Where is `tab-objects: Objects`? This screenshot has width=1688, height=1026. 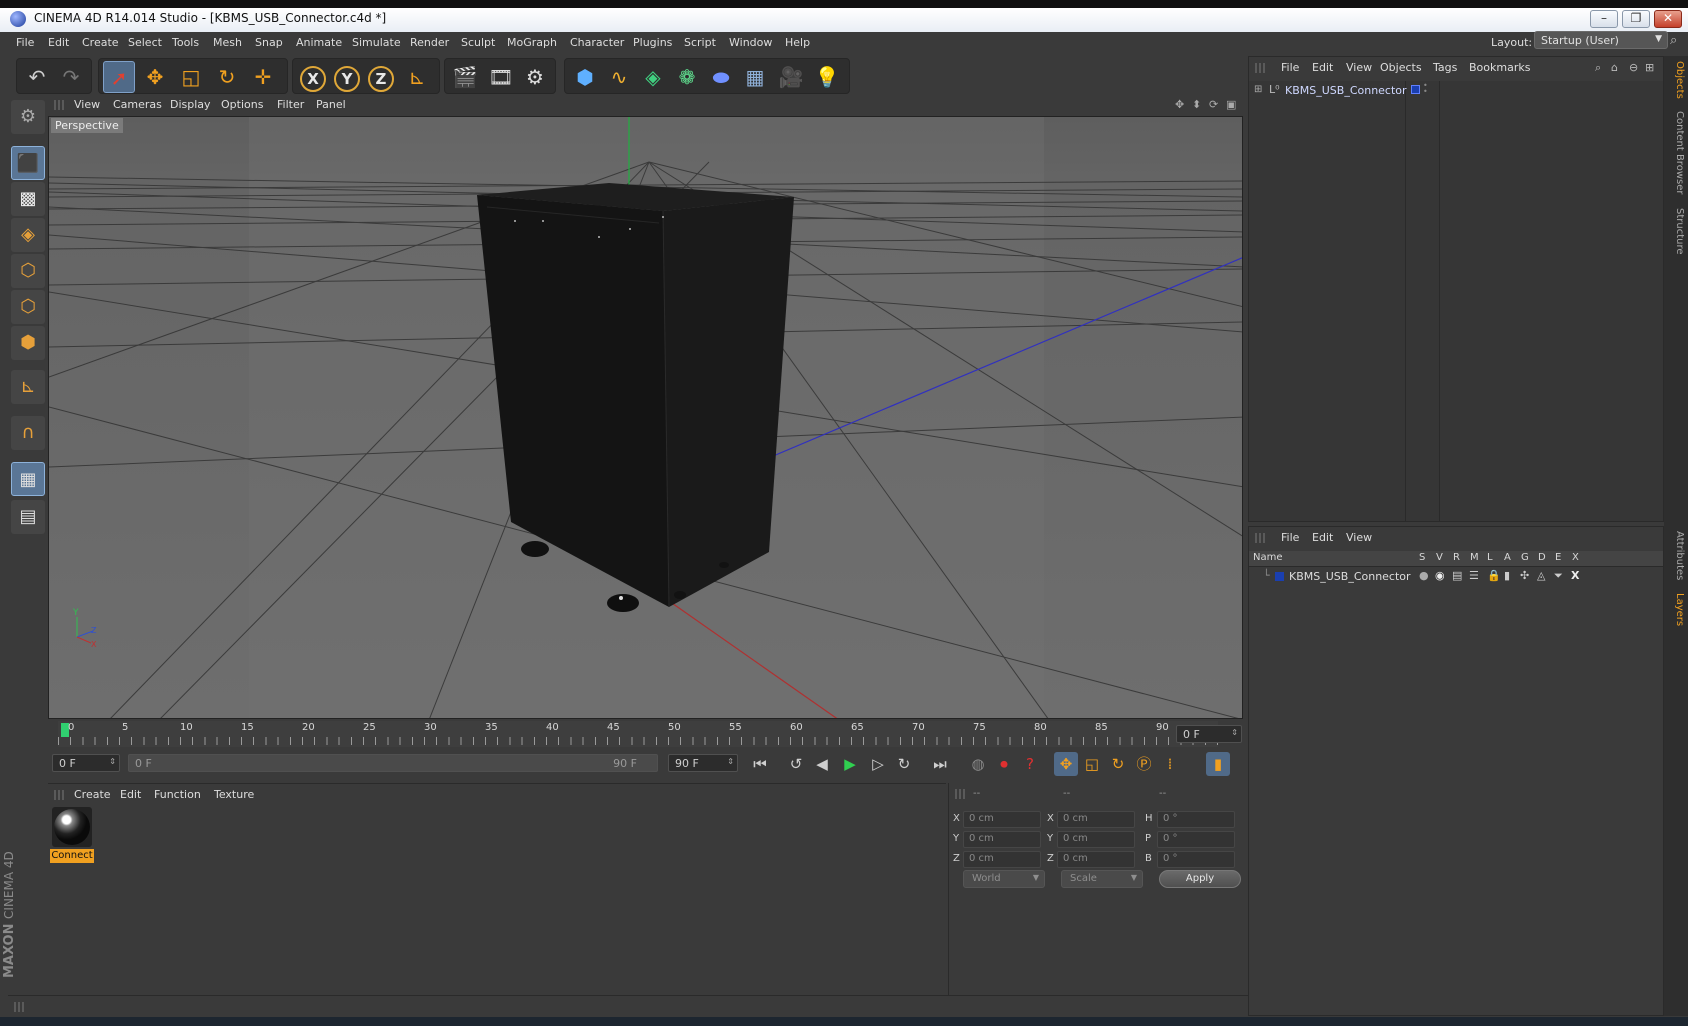
tab-objects: Objects is located at coordinates (1676, 80).